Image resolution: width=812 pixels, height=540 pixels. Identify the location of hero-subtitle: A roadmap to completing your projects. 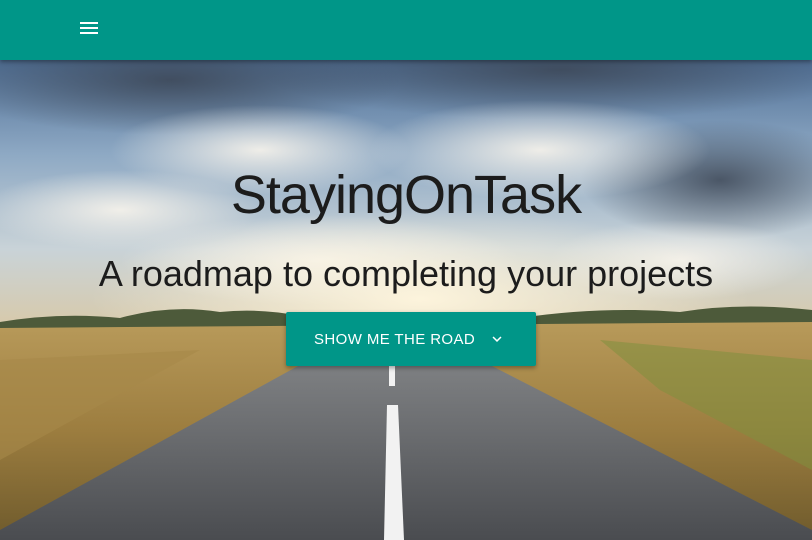
(406, 273).